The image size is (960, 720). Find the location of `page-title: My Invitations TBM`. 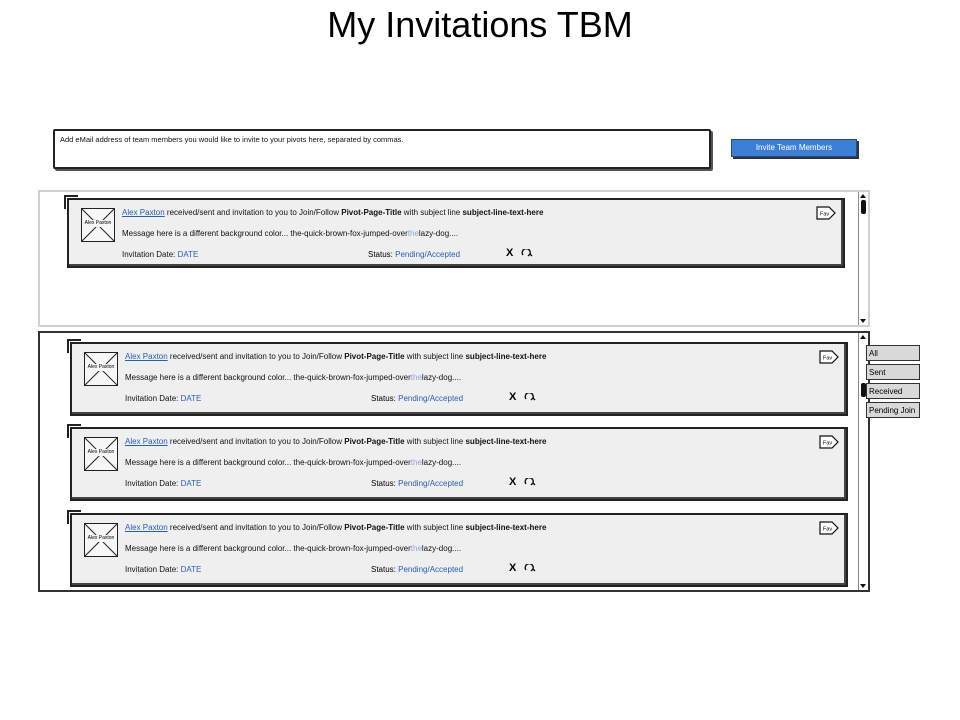

page-title: My Invitations TBM is located at coordinates (480, 24).